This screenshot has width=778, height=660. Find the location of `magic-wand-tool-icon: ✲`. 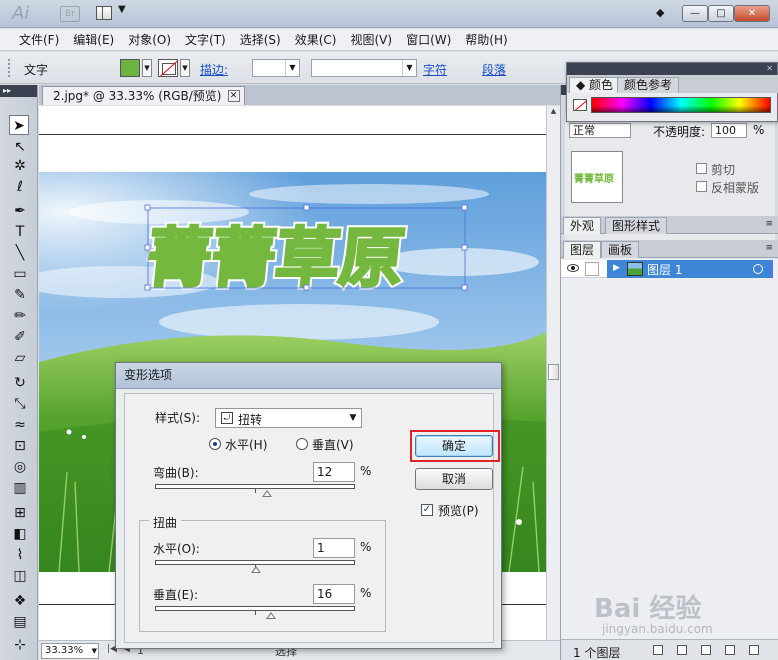

magic-wand-tool-icon: ✲ is located at coordinates (20, 166).